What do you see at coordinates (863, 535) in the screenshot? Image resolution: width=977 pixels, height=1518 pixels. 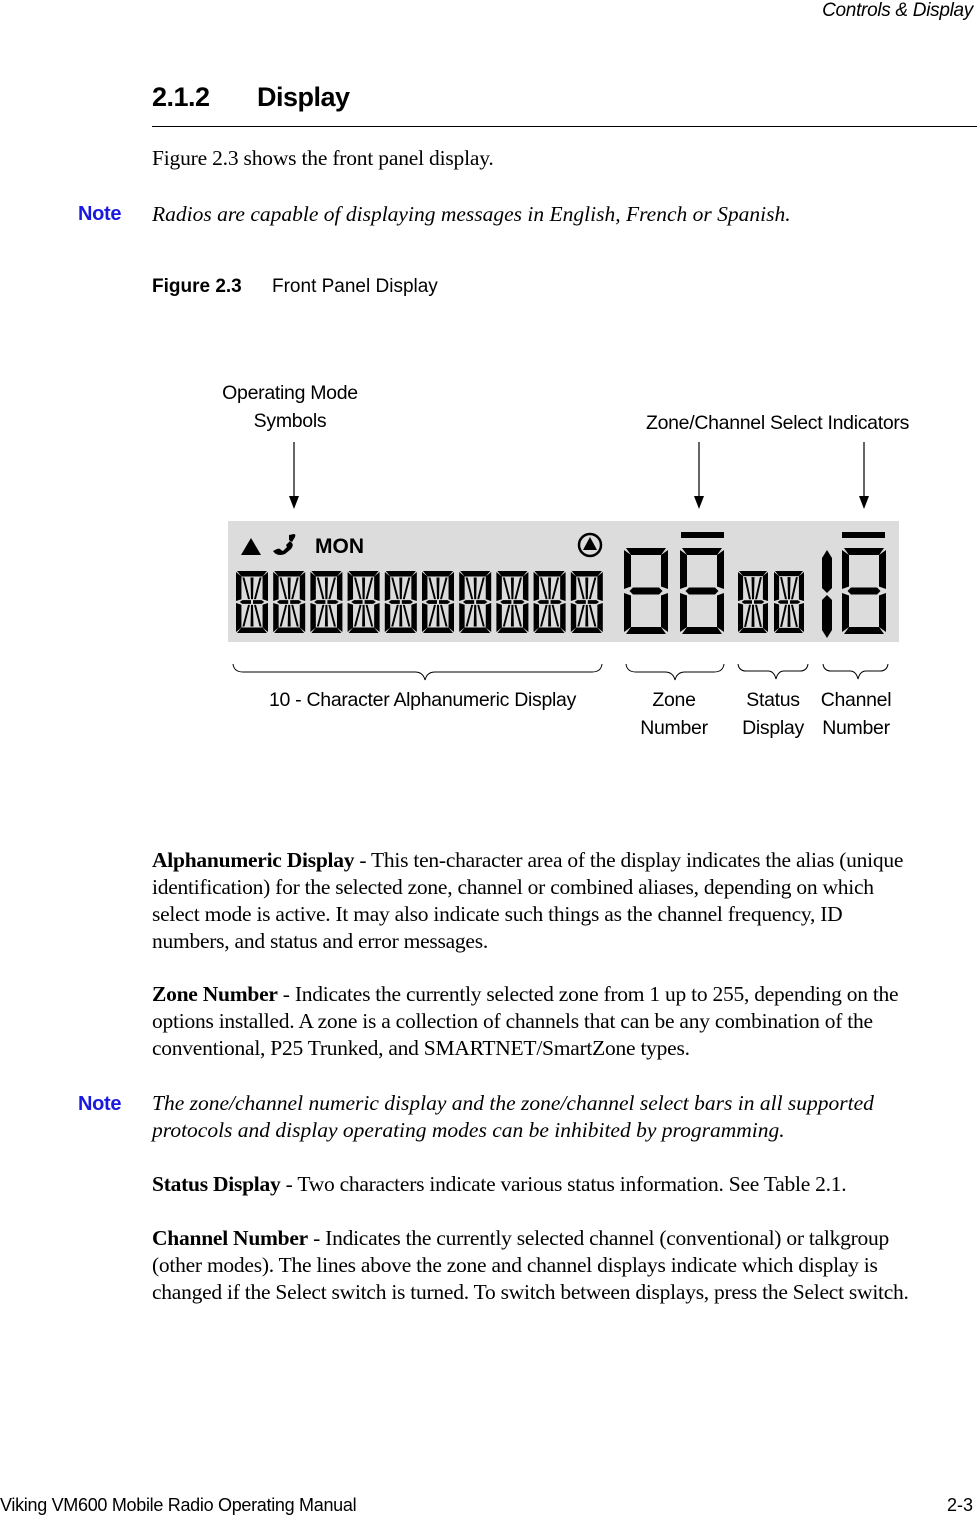 I see `channel-select-bar` at bounding box center [863, 535].